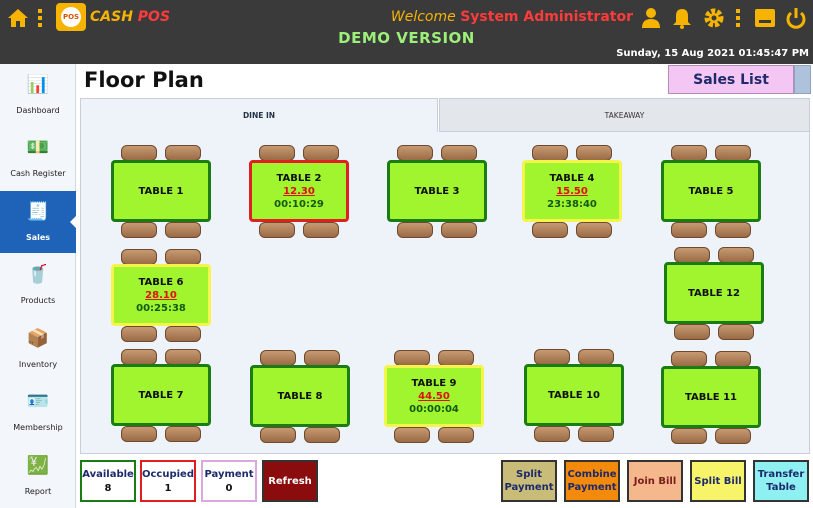 The height and width of the screenshot is (508, 813). What do you see at coordinates (655, 481) in the screenshot?
I see `join-bill-button: Join Bill` at bounding box center [655, 481].